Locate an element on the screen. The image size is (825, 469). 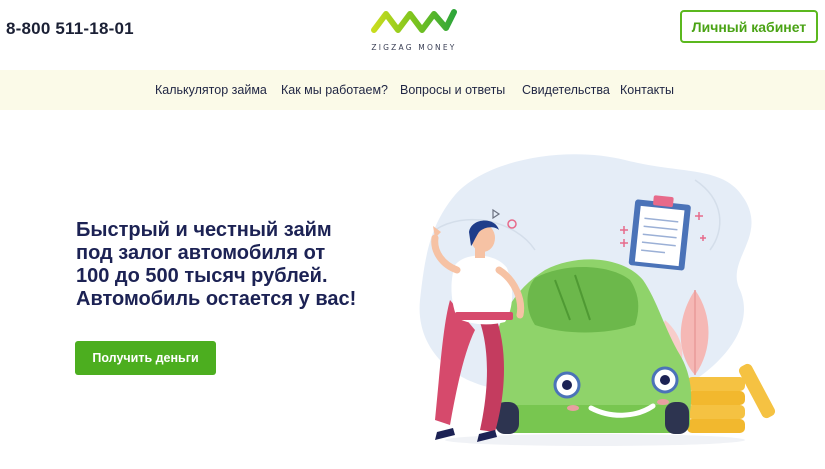
headline-line-1: Быстрый и честный займ is located at coordinates (204, 230).